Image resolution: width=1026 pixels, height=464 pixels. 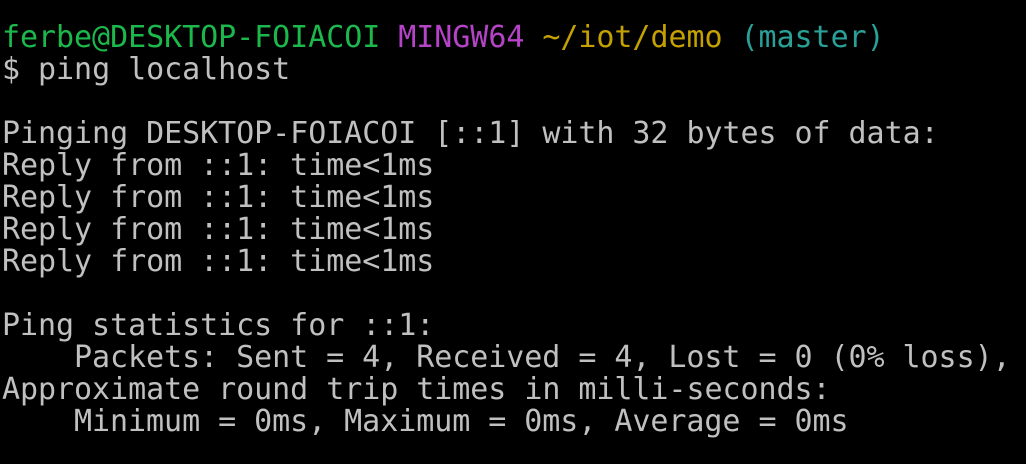 I want to click on command-line: $ ping localhost, so click(x=514, y=70).